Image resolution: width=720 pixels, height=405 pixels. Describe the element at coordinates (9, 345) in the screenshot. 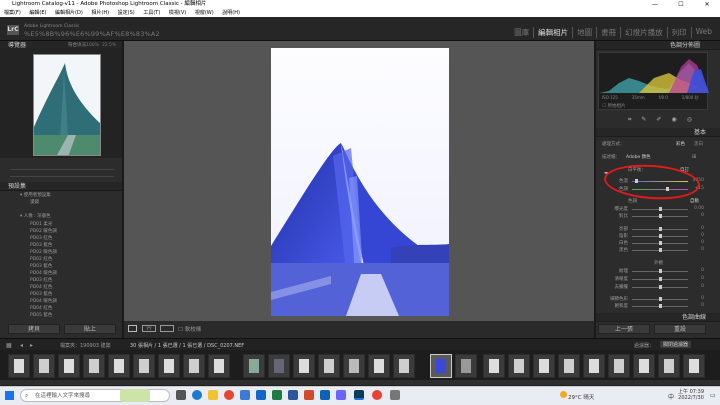

I see `grid-view-icon: ▦` at that location.